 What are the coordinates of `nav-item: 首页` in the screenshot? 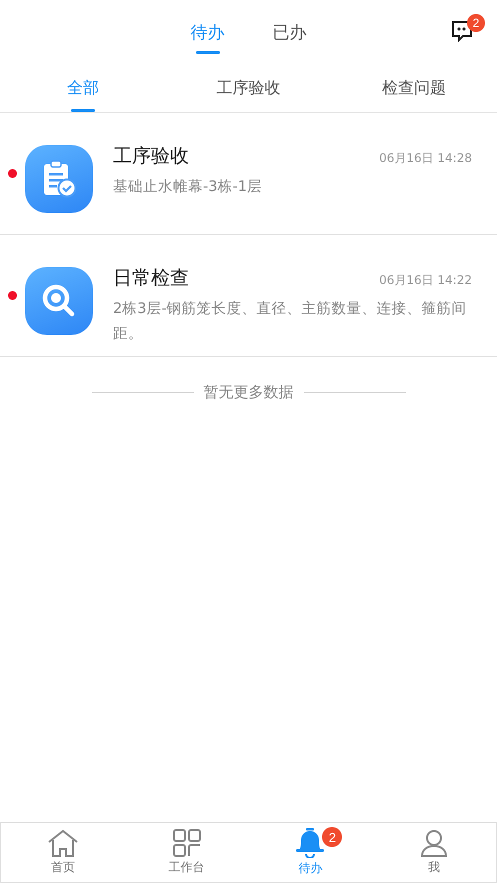 It's located at (63, 852).